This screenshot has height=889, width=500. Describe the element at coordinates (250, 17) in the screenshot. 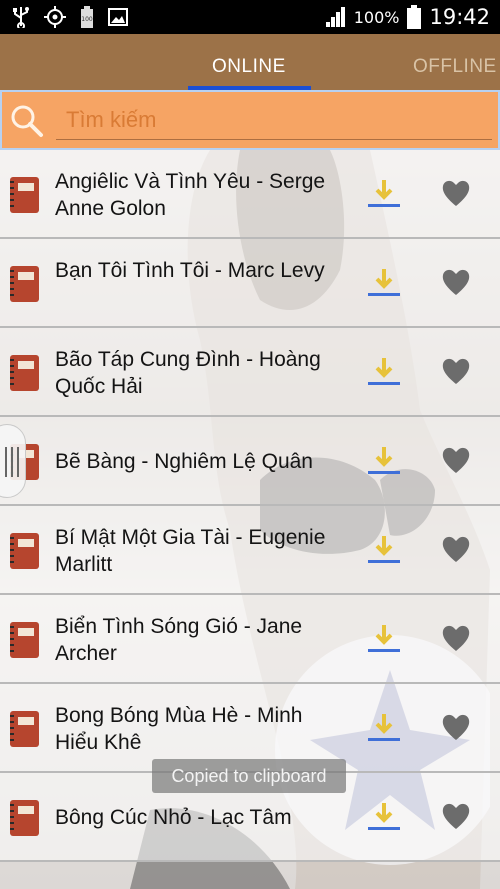

I see `status-bar: 100 100% 19:42` at that location.